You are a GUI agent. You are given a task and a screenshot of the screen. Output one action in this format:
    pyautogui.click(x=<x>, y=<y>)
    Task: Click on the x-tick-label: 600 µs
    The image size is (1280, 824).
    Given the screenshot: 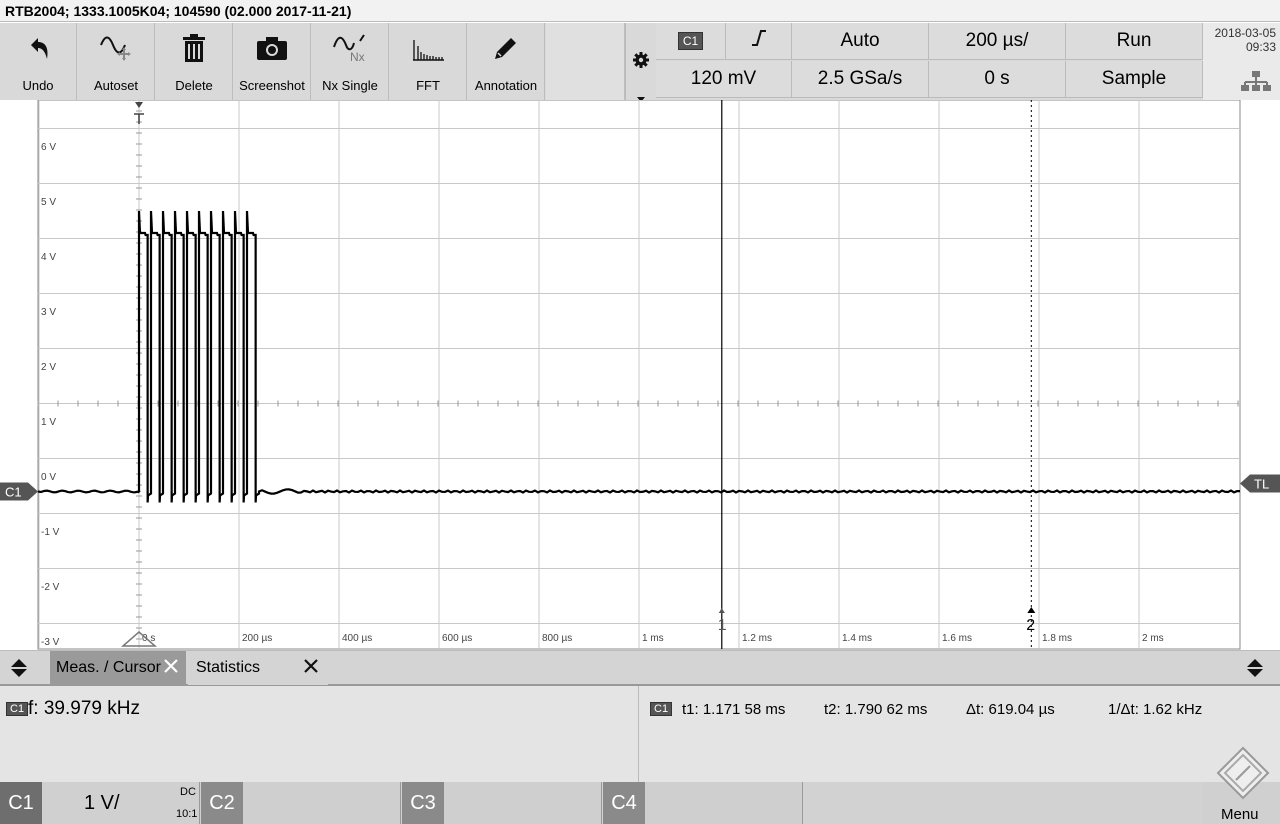 What is the action you would take?
    pyautogui.click(x=457, y=638)
    